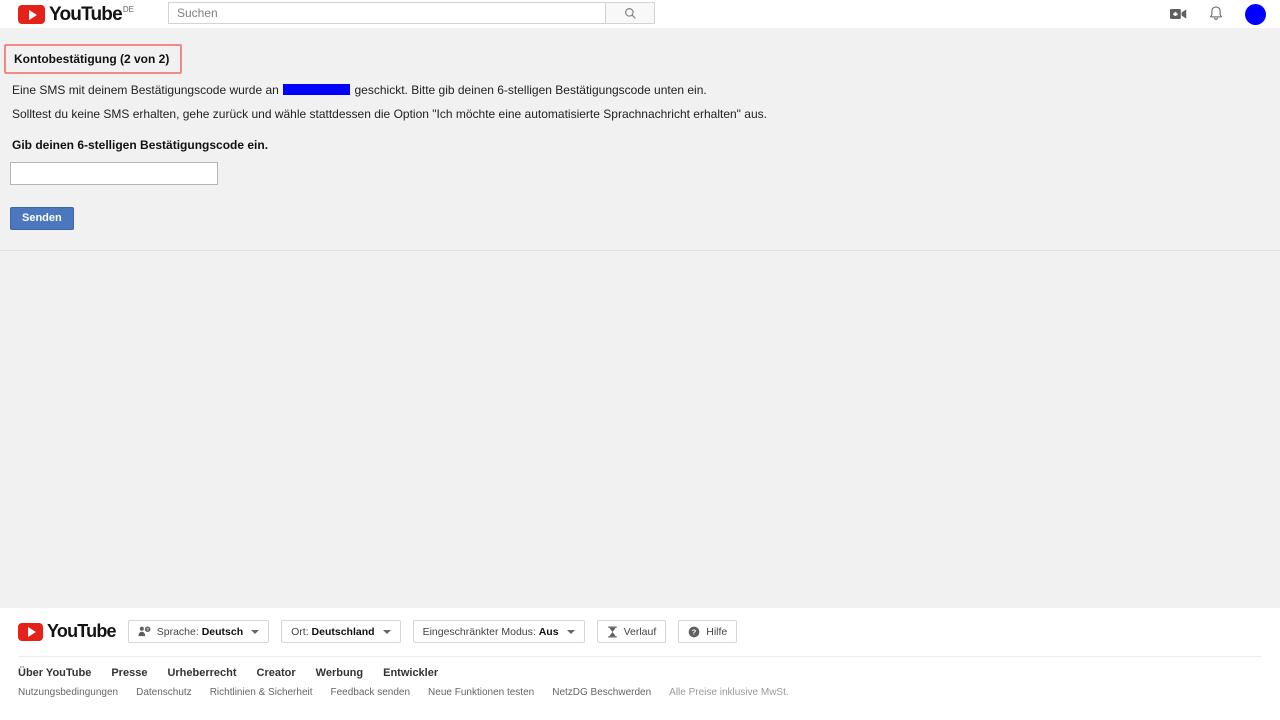 This screenshot has height=720, width=1280. Describe the element at coordinates (386, 13) in the screenshot. I see `search-input` at that location.